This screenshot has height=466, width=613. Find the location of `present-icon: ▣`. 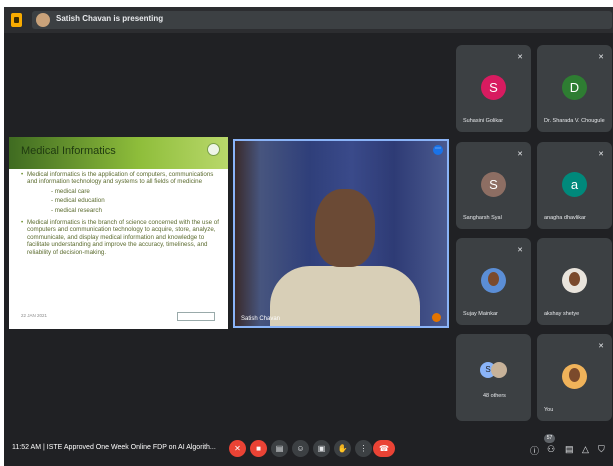

present-icon: ▣ is located at coordinates (321, 448).